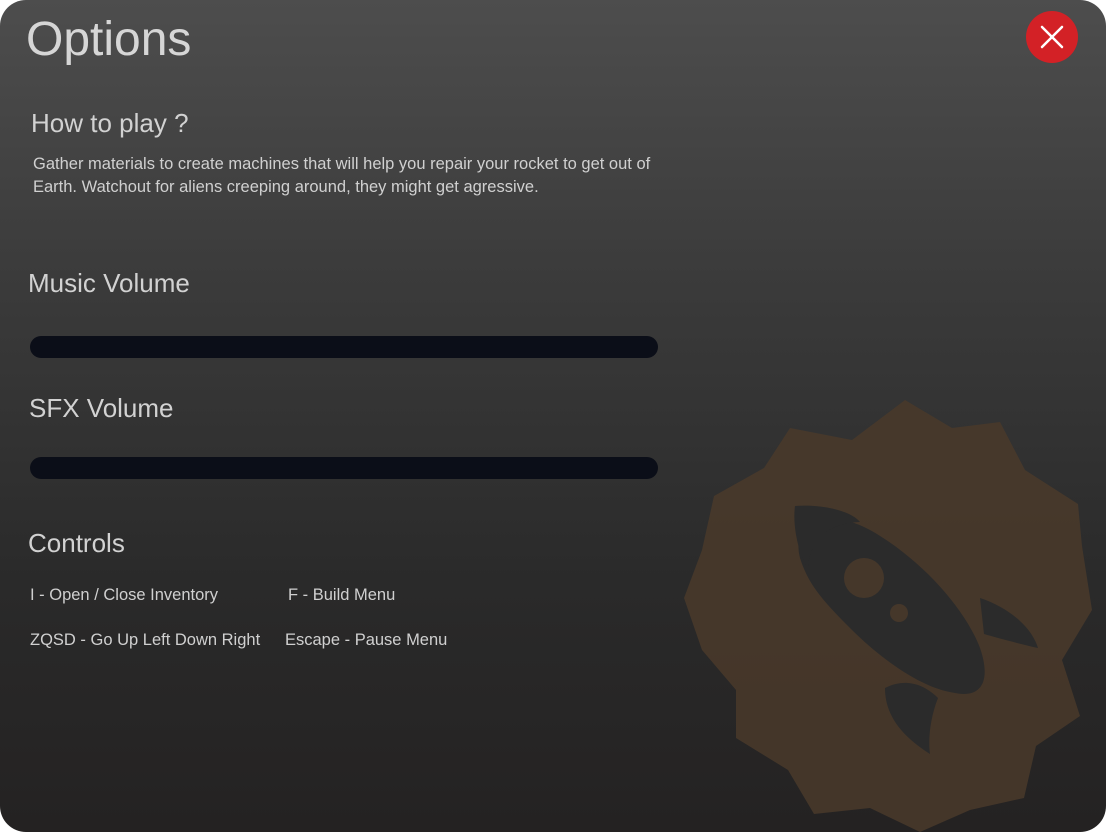  What do you see at coordinates (110, 123) in the screenshot?
I see `how-to-play-heading: How to play ?` at bounding box center [110, 123].